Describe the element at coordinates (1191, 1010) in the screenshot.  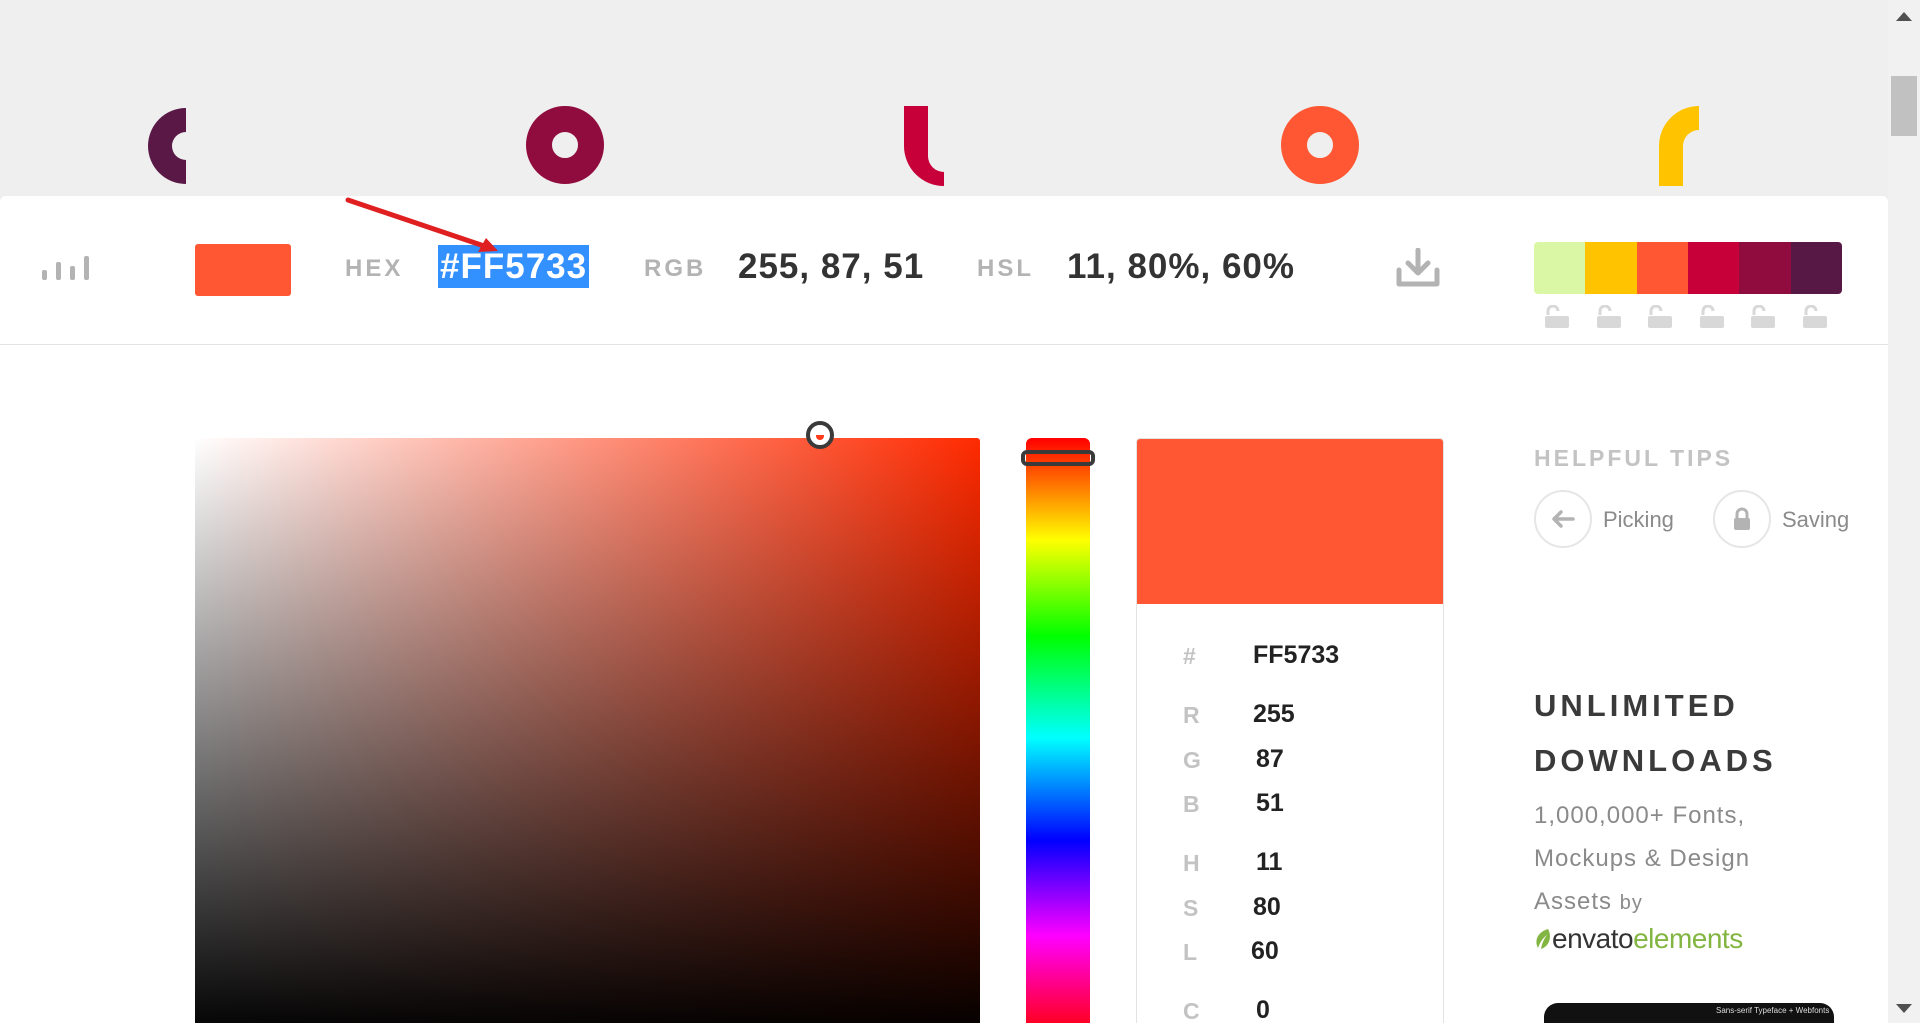
I see `spec-key-c: C` at that location.